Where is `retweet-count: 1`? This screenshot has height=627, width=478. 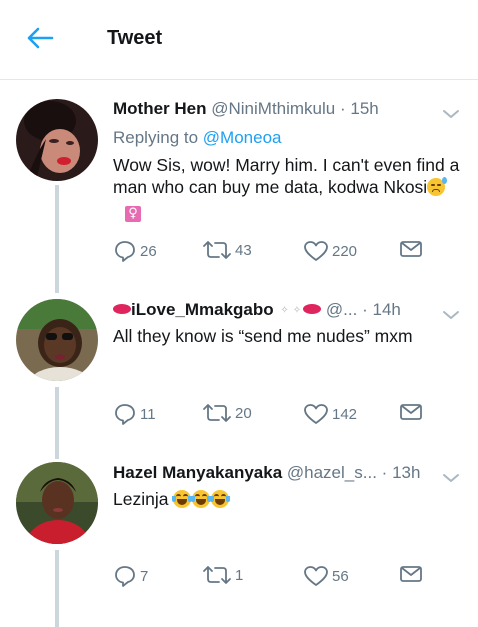
retweet-count: 1 is located at coordinates (239, 575).